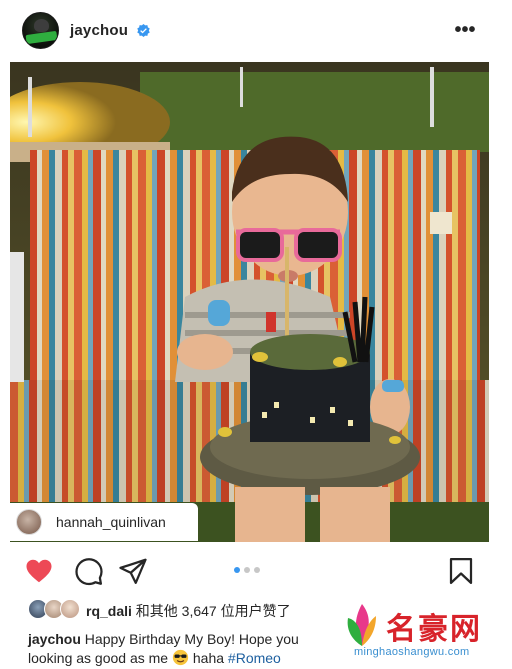  Describe the element at coordinates (100, 658) in the screenshot. I see `caption-text-line2: looking as good as me` at that location.